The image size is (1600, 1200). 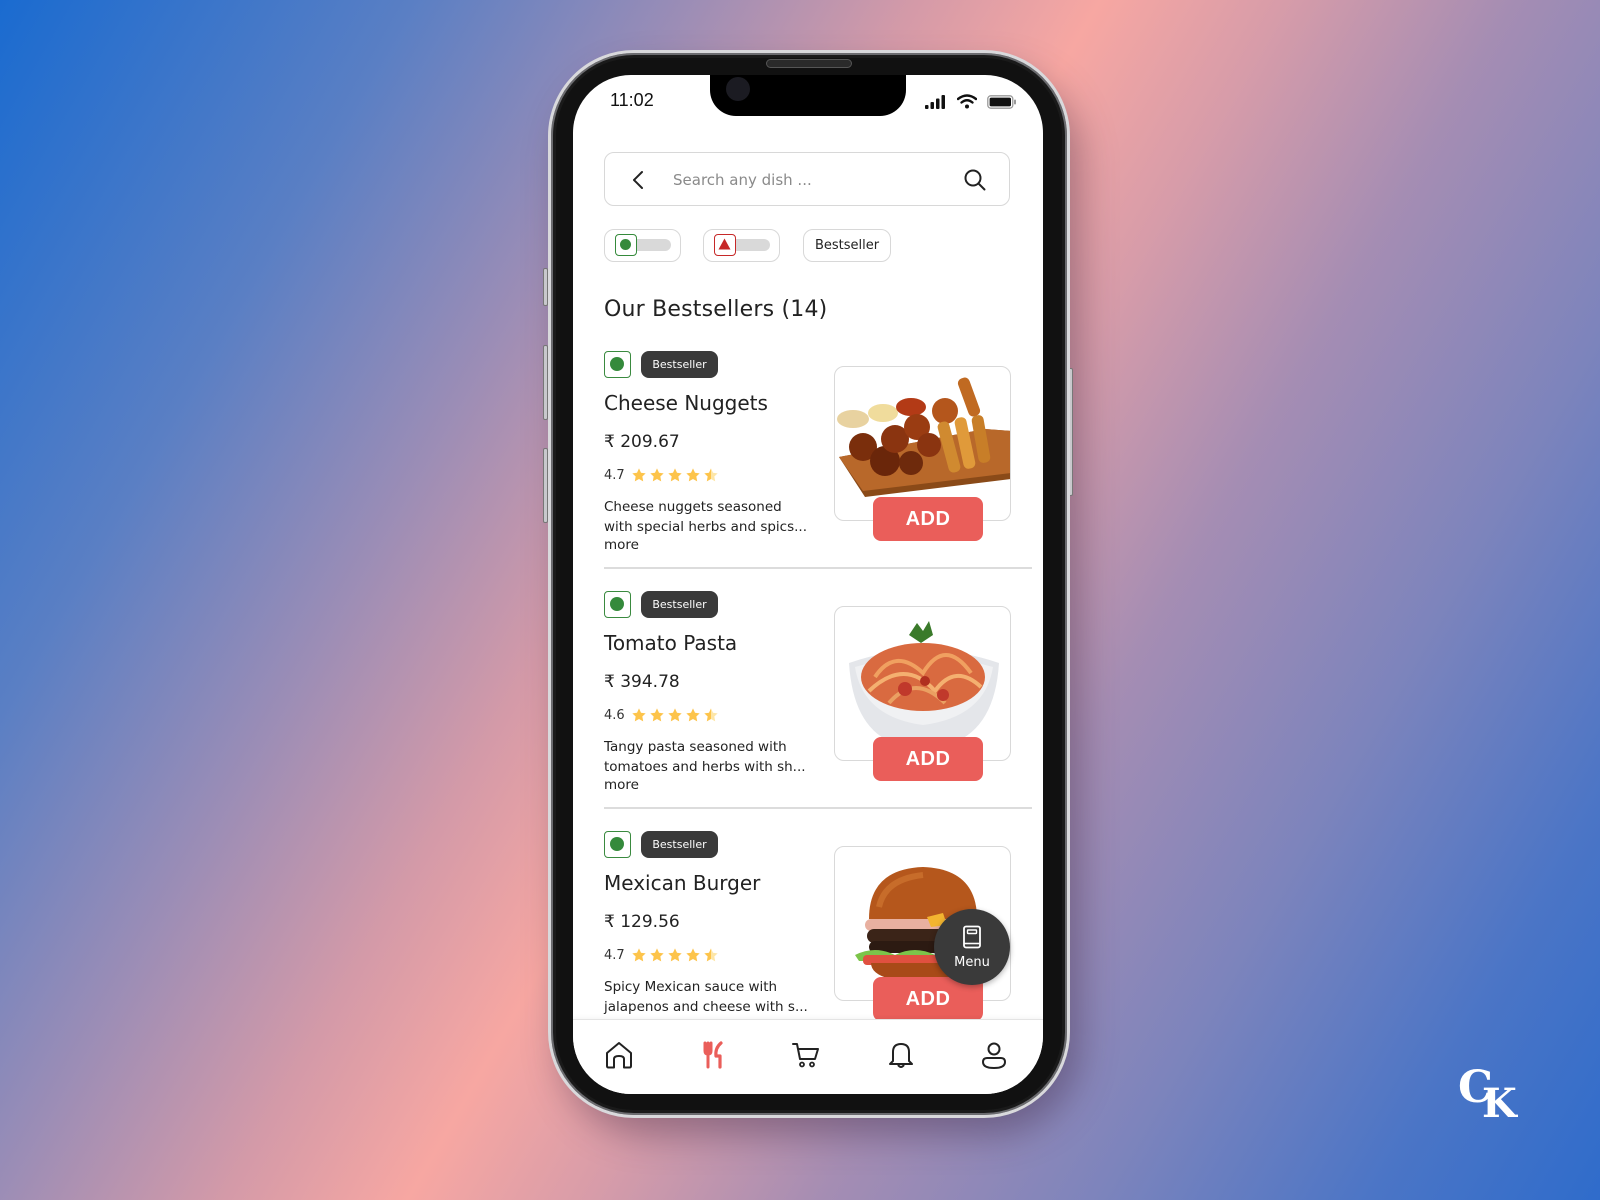 What do you see at coordinates (642, 922) in the screenshot?
I see `dish-price: ₹ 129.56` at bounding box center [642, 922].